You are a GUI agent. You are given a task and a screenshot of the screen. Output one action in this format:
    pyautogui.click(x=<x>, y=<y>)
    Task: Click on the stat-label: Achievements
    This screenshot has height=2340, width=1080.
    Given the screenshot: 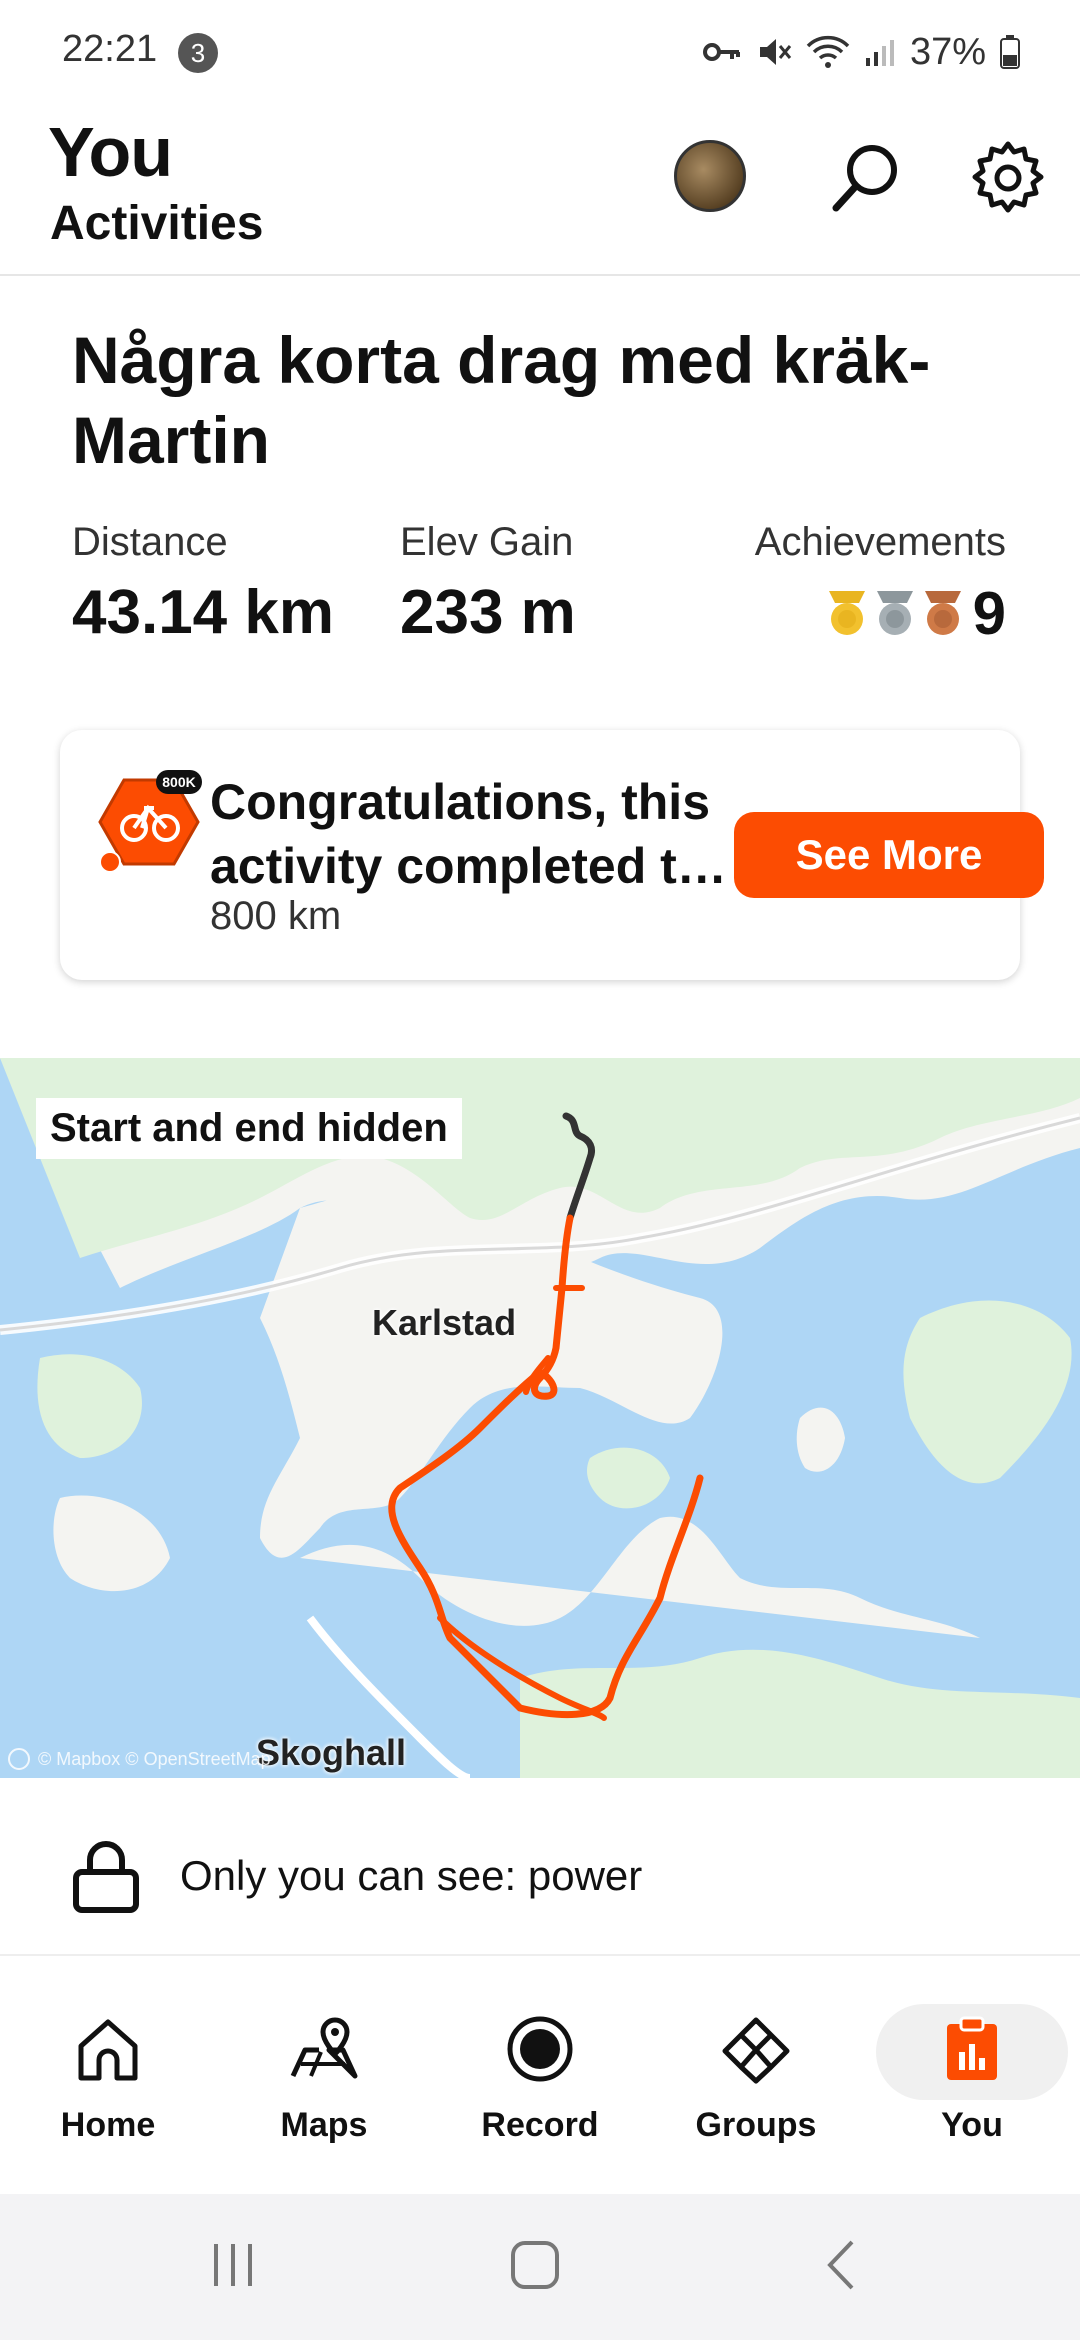 What is the action you would take?
    pyautogui.click(x=880, y=542)
    